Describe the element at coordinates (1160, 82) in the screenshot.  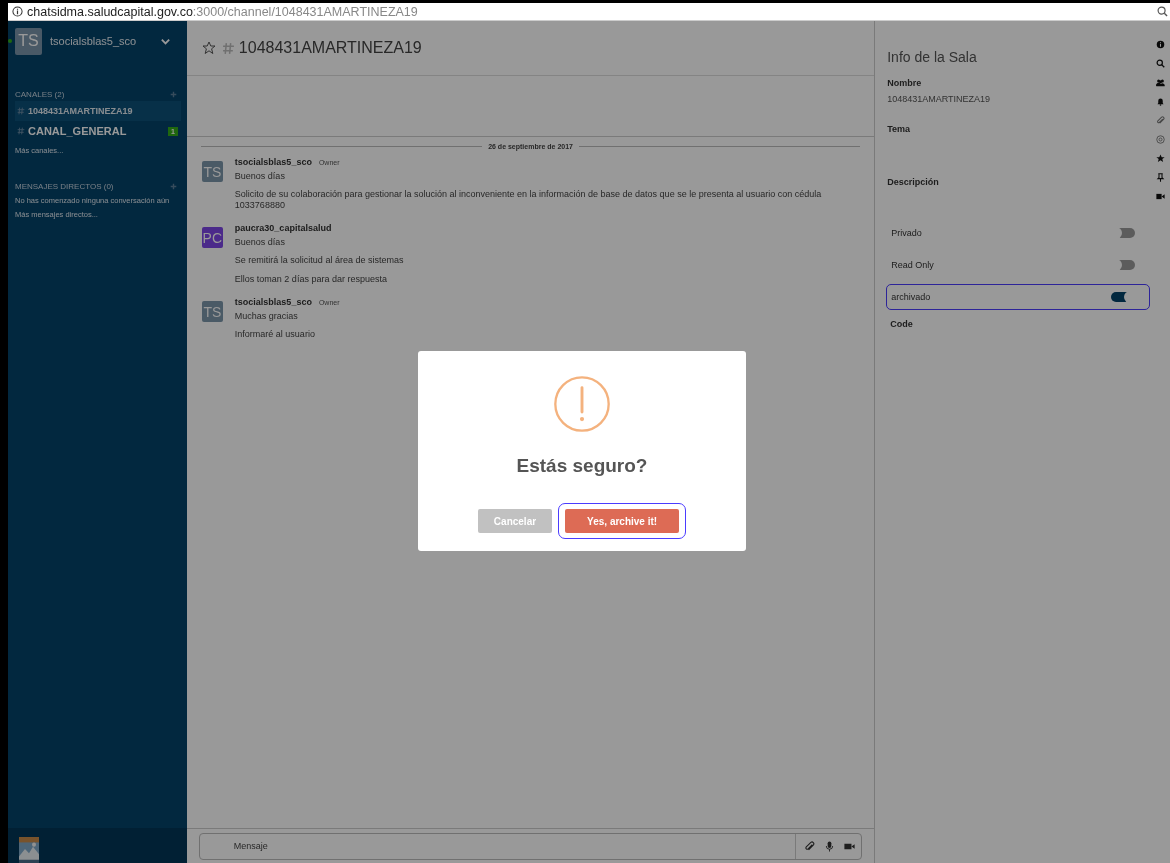
I see `users-icon` at that location.